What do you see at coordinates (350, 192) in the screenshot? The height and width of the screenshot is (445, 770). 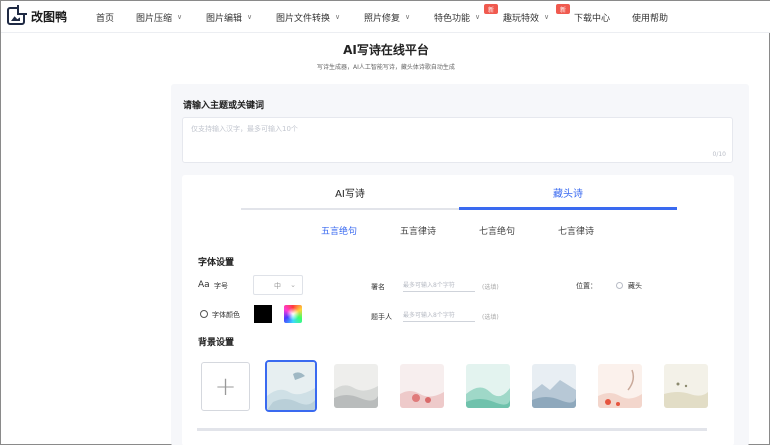 I see `tab-ai-poem: AI写诗` at bounding box center [350, 192].